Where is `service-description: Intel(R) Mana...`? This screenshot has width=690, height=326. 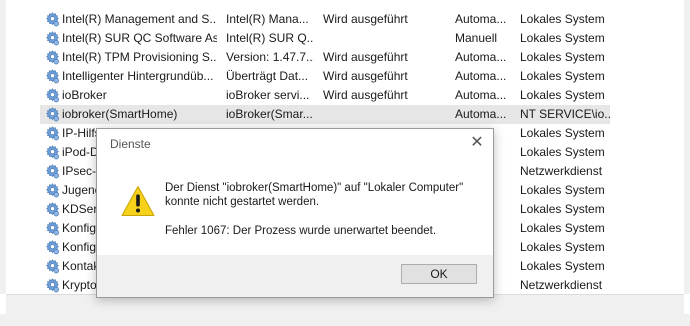
service-description: Intel(R) Mana... is located at coordinates (267, 19).